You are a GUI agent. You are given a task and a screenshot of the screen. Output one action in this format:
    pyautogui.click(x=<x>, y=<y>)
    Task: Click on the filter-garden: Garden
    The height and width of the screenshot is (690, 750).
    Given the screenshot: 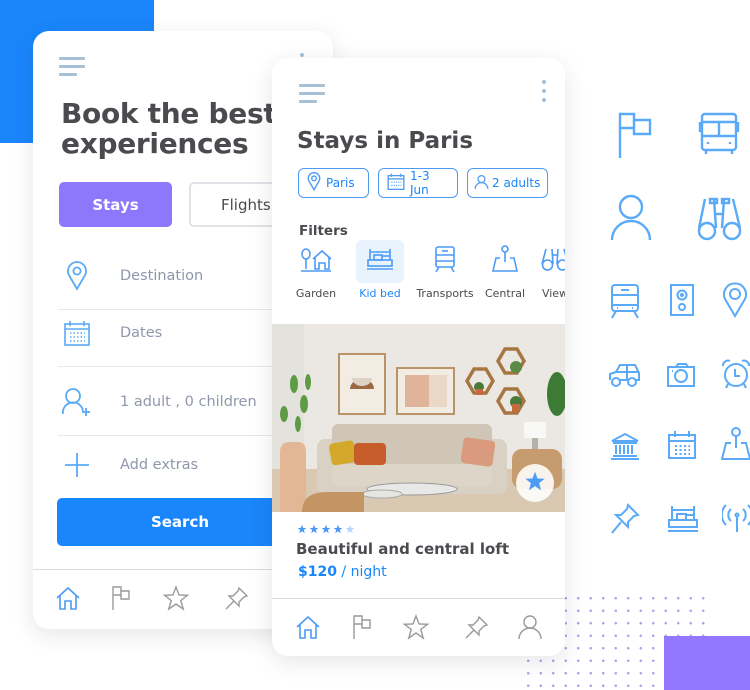 What is the action you would take?
    pyautogui.click(x=316, y=270)
    